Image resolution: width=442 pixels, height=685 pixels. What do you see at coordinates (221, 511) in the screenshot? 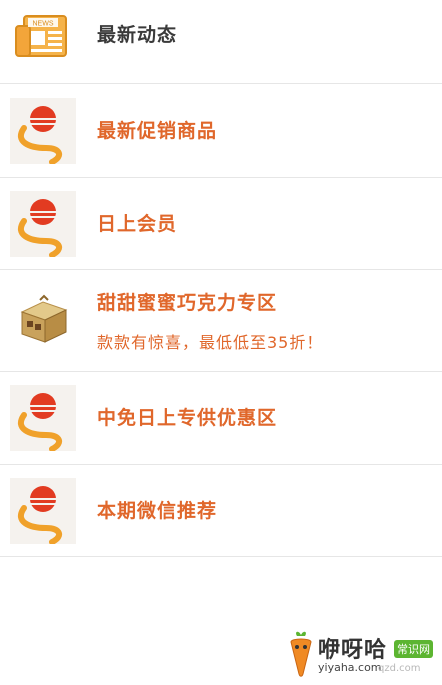
I see `list-item-wechat-picks: 本期微信推荐` at bounding box center [221, 511].